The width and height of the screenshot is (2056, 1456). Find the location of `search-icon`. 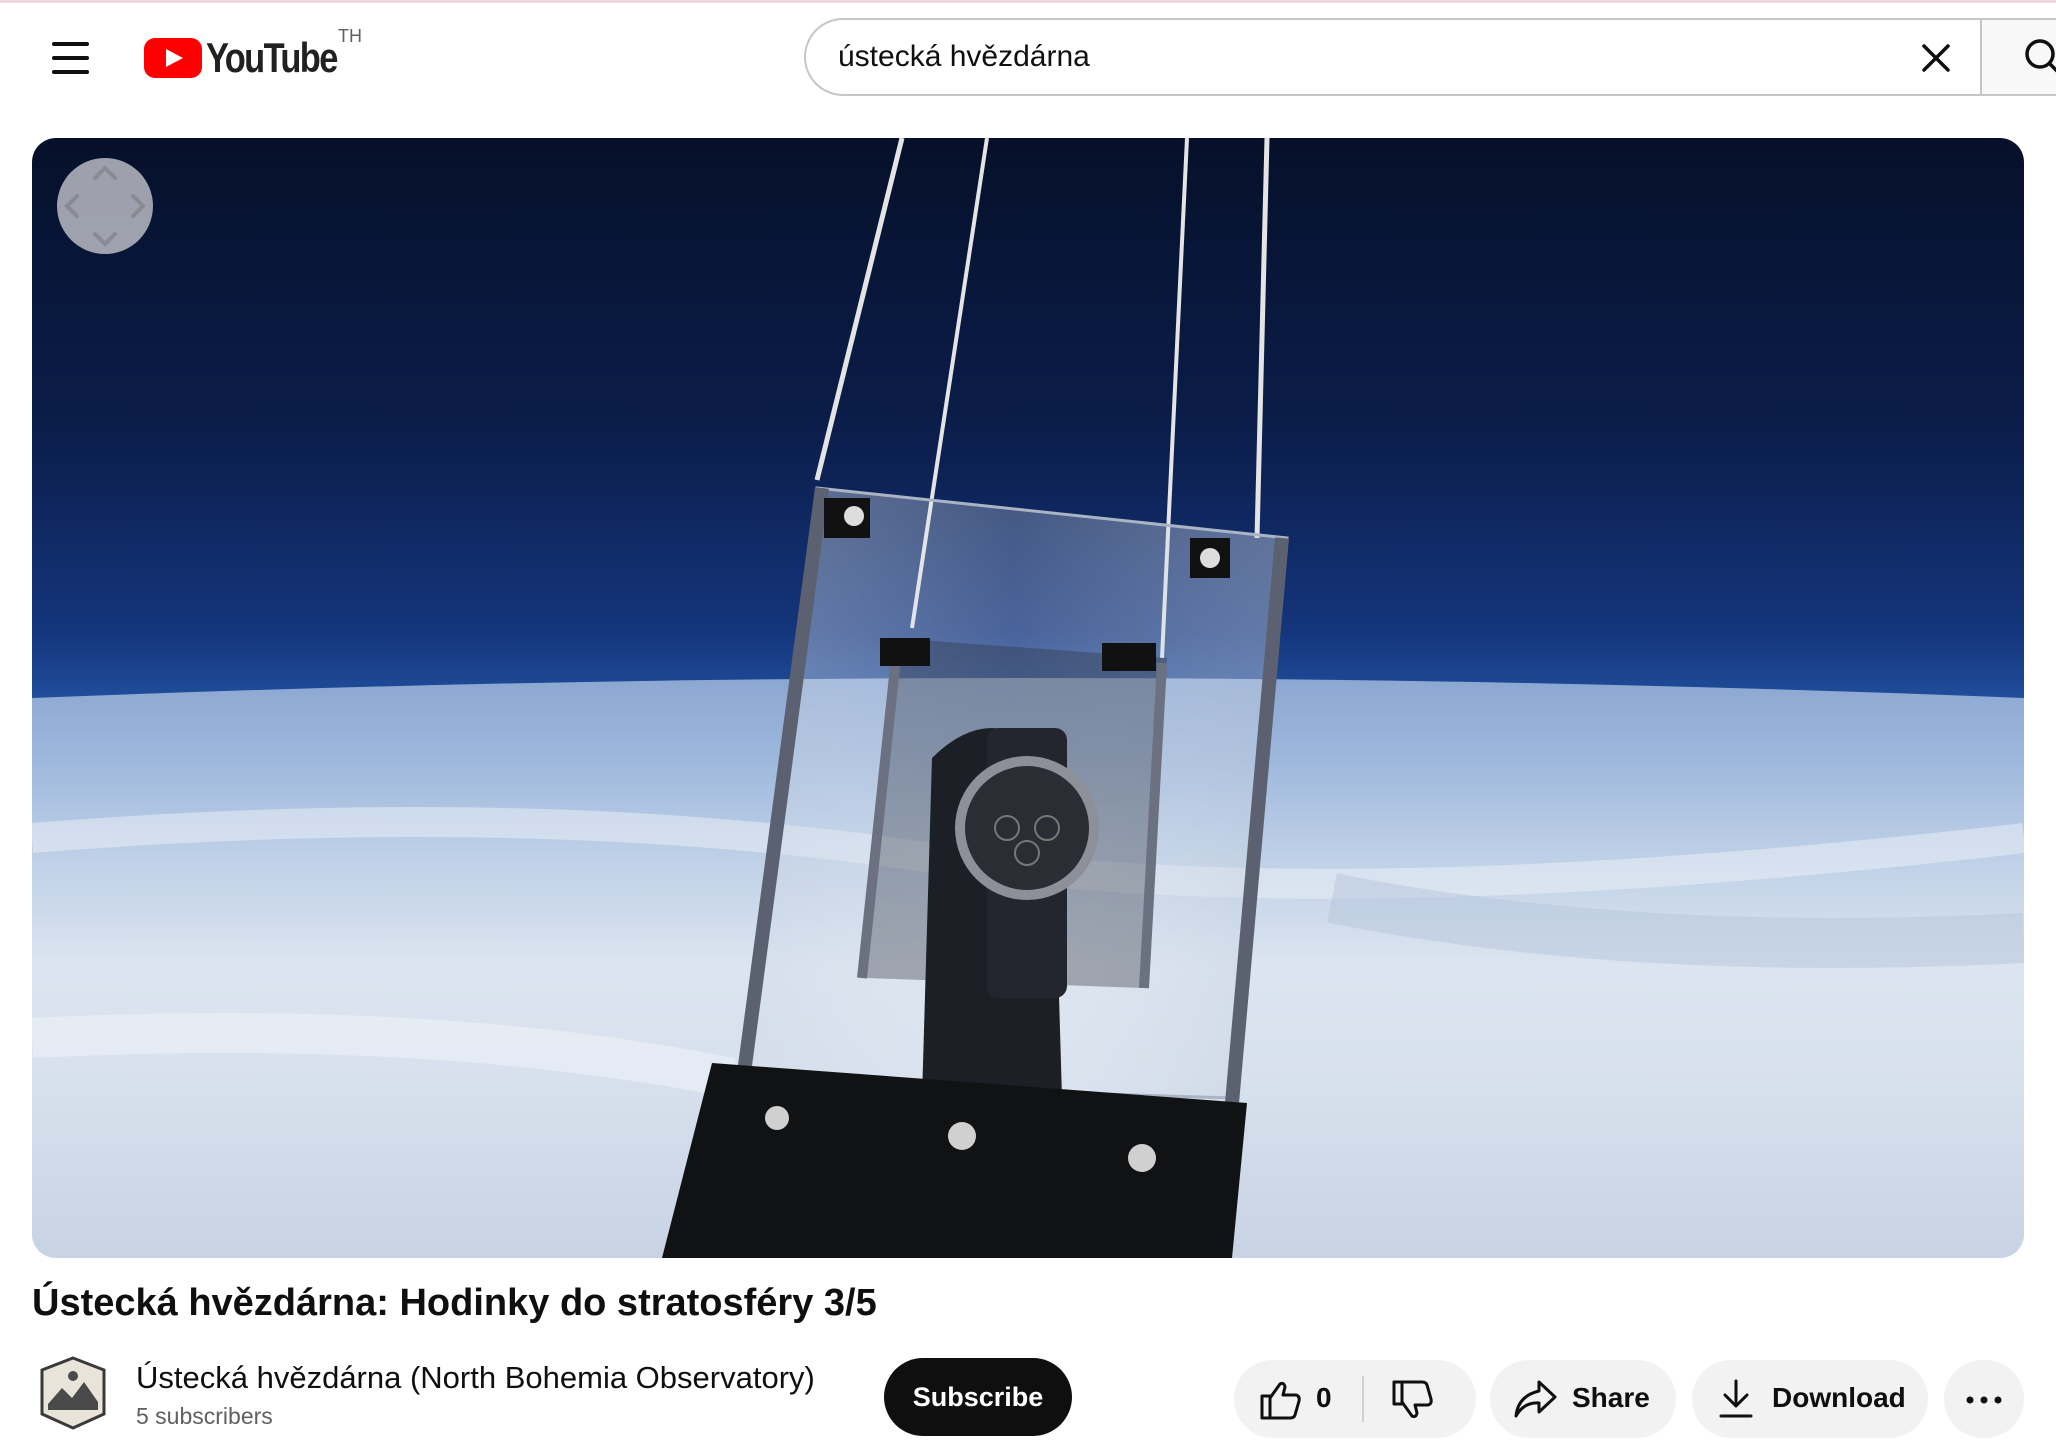

search-icon is located at coordinates (2040, 56).